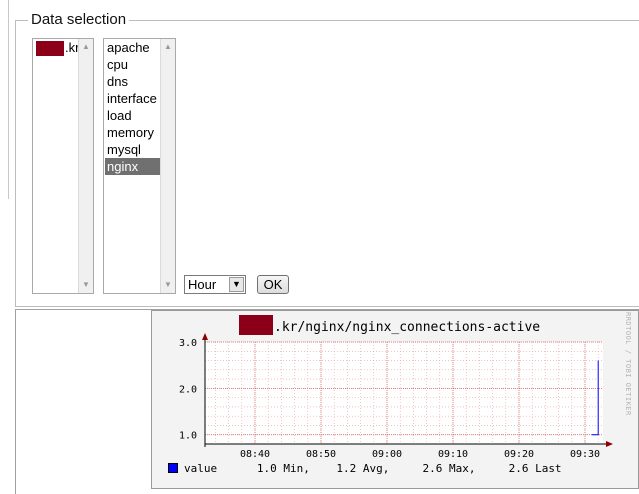 Image resolution: width=639 pixels, height=494 pixels. I want to click on y-tick-label: 3.0, so click(188, 343).